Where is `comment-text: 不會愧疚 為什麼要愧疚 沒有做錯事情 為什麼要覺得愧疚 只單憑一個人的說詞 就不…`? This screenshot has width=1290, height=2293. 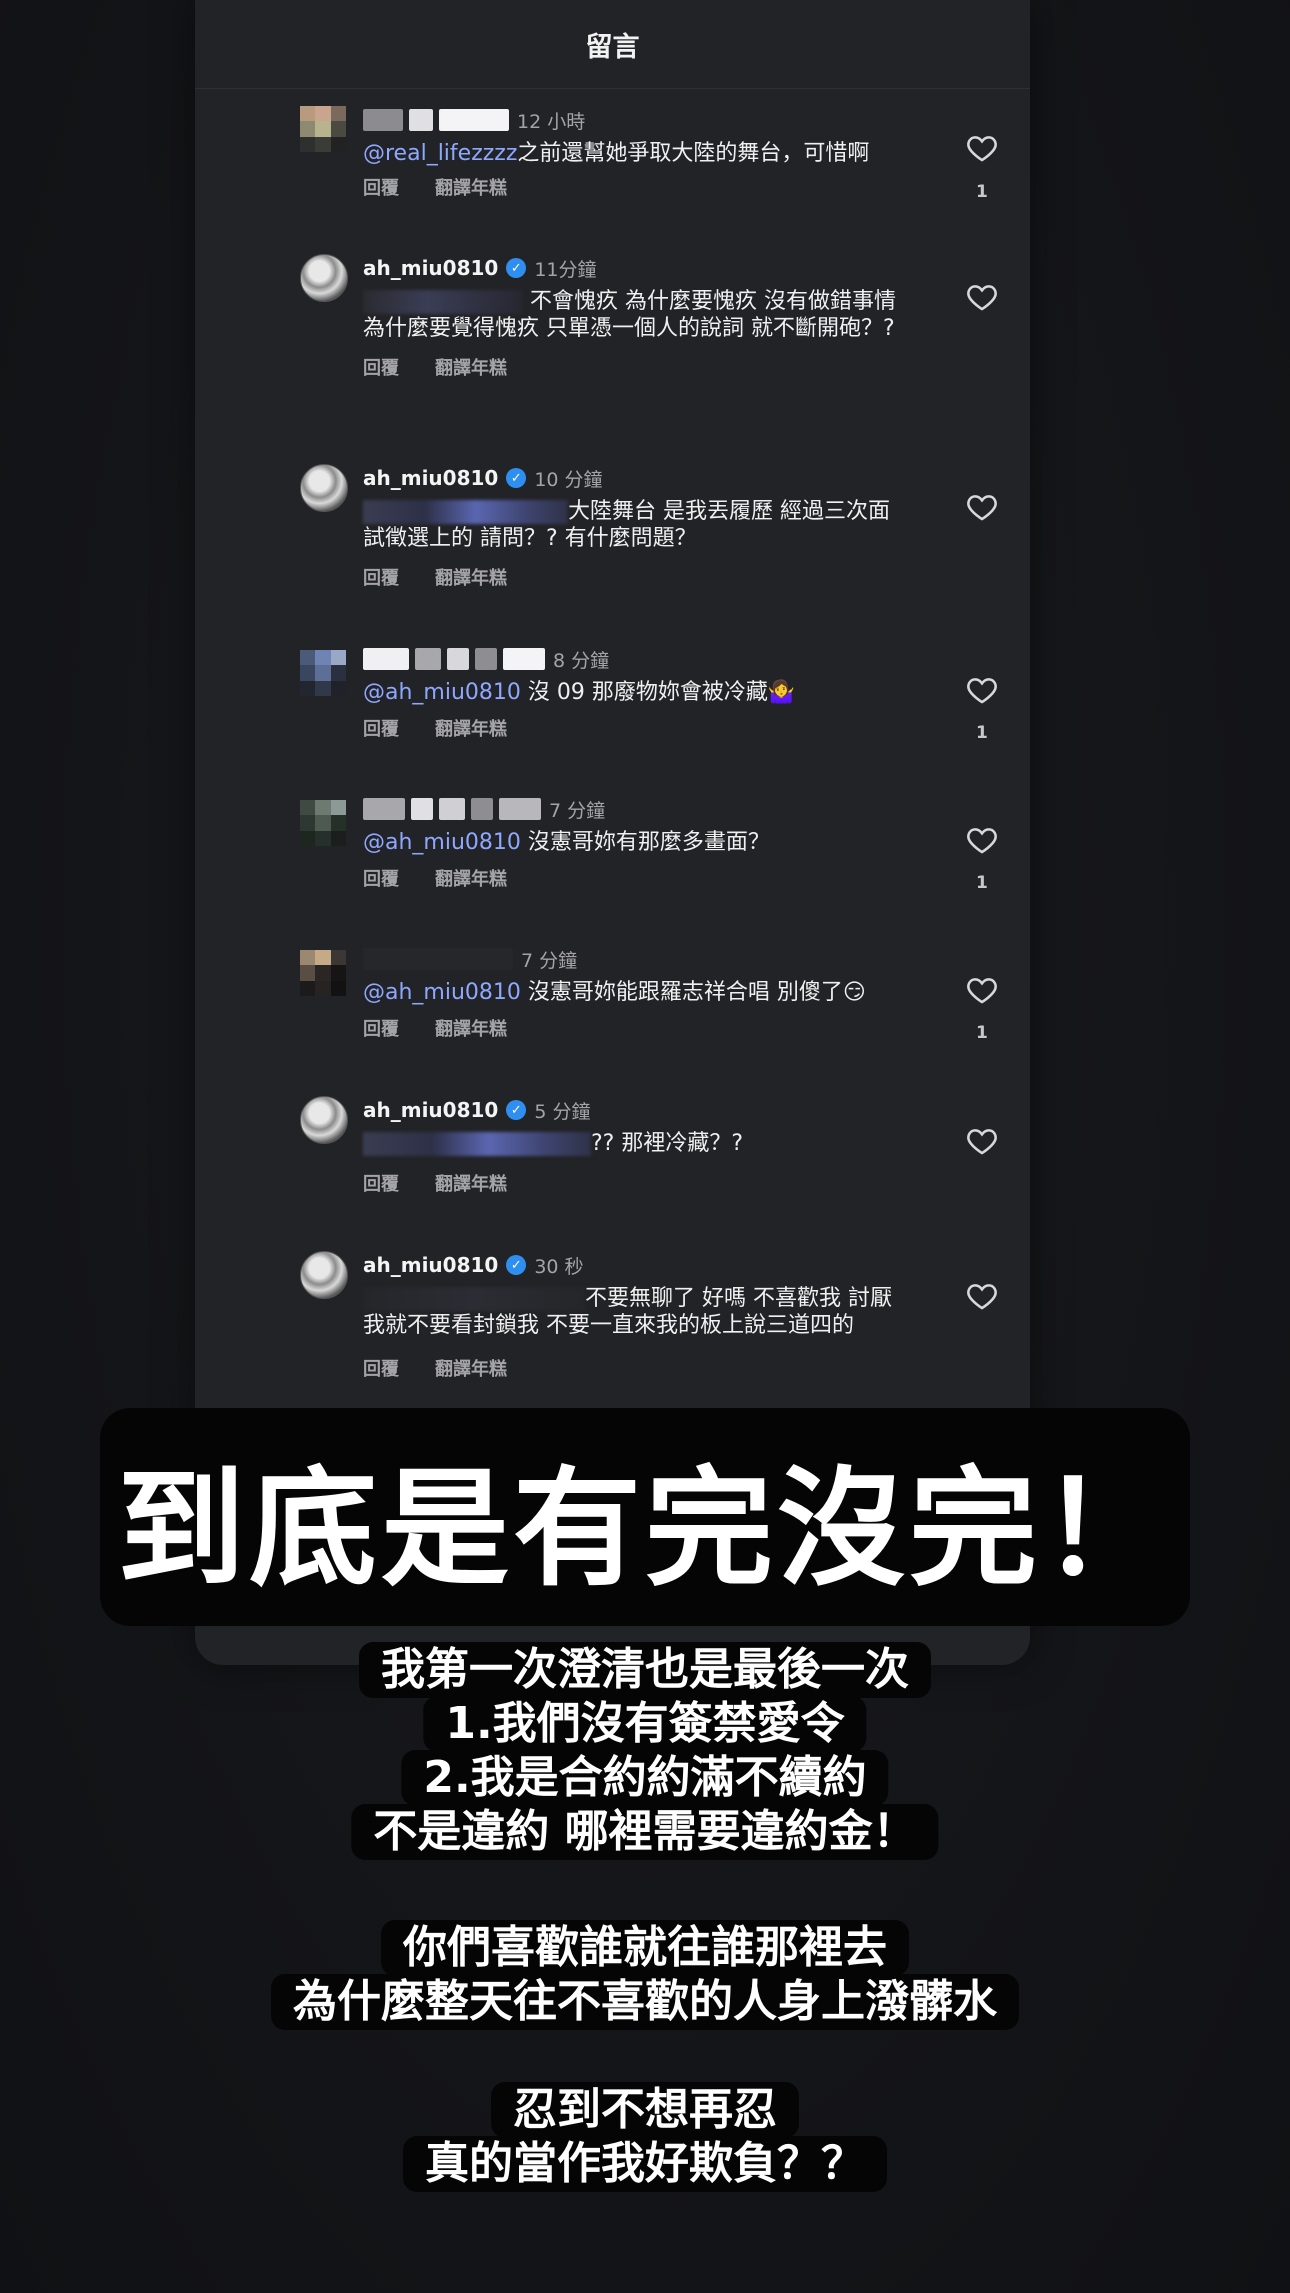 comment-text: 不會愧疚 為什麼要愧疚 沒有做錯事情 為什麼要覺得愧疚 只單憑一個人的說詞 就不… is located at coordinates (629, 315).